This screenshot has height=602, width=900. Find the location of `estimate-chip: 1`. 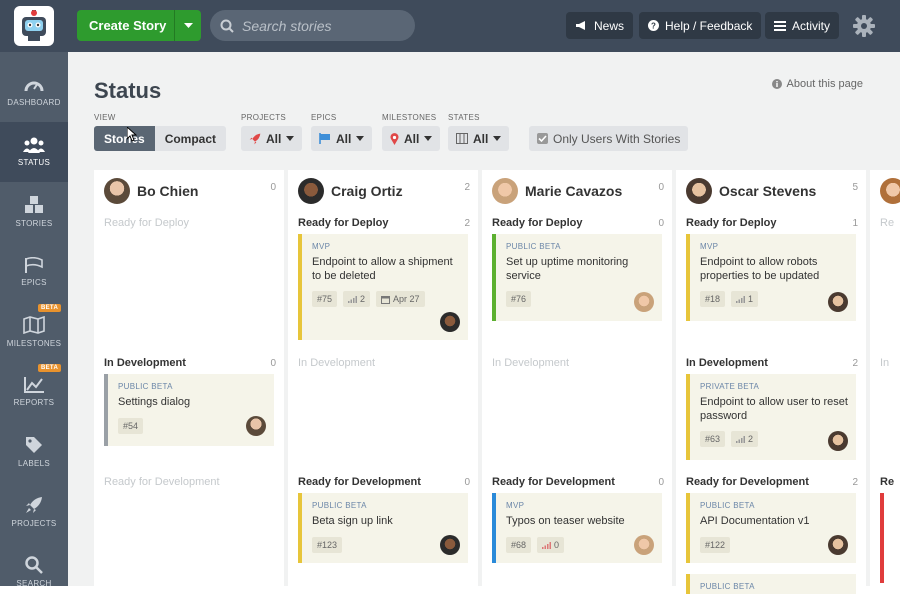

estimate-chip: 1 is located at coordinates (745, 299).